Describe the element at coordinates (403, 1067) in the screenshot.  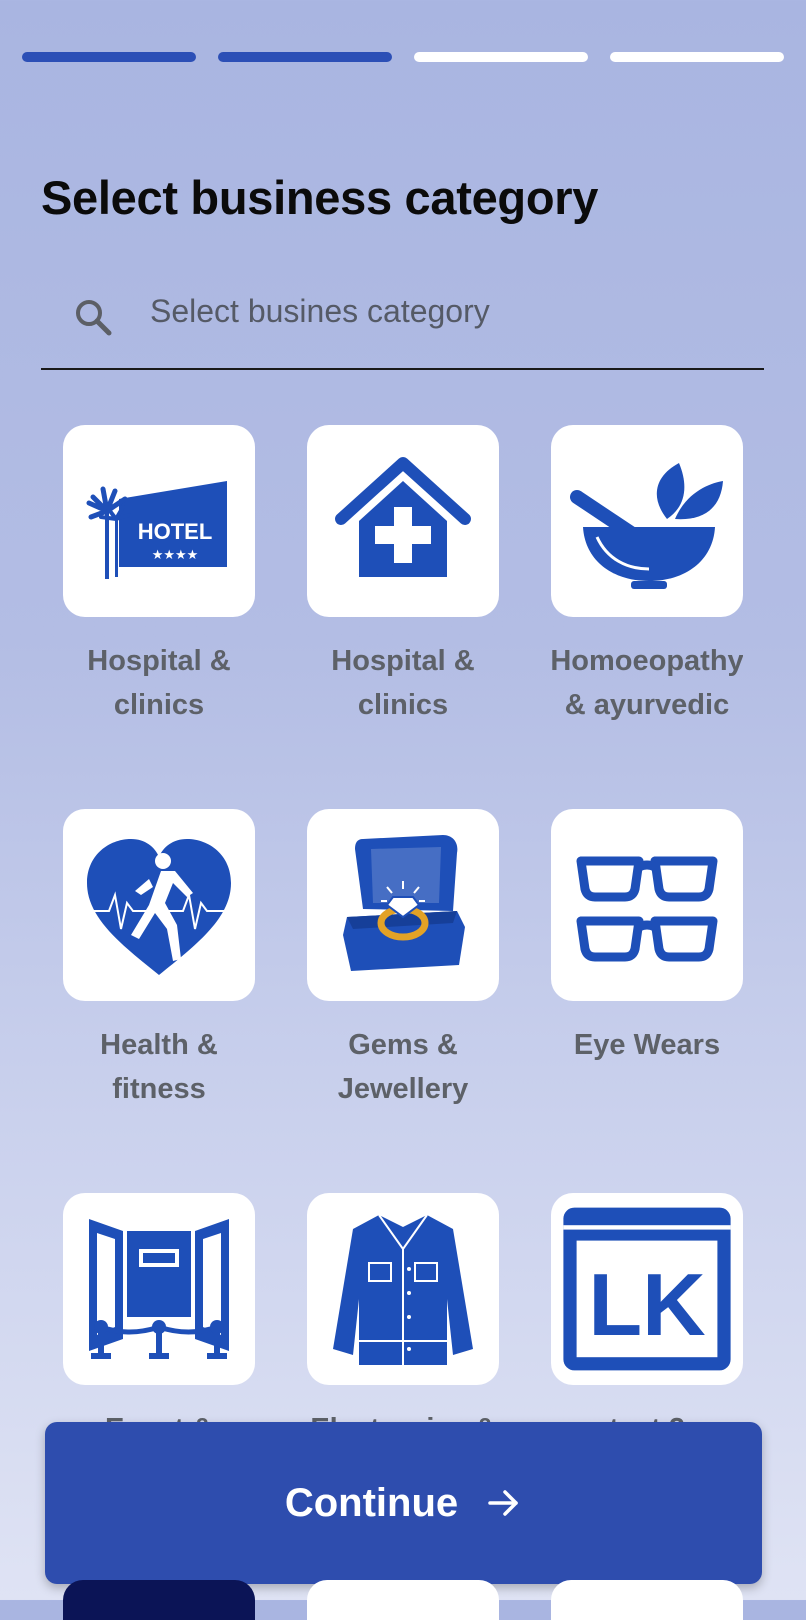
I see `category-label: Gems & Jewellery` at that location.